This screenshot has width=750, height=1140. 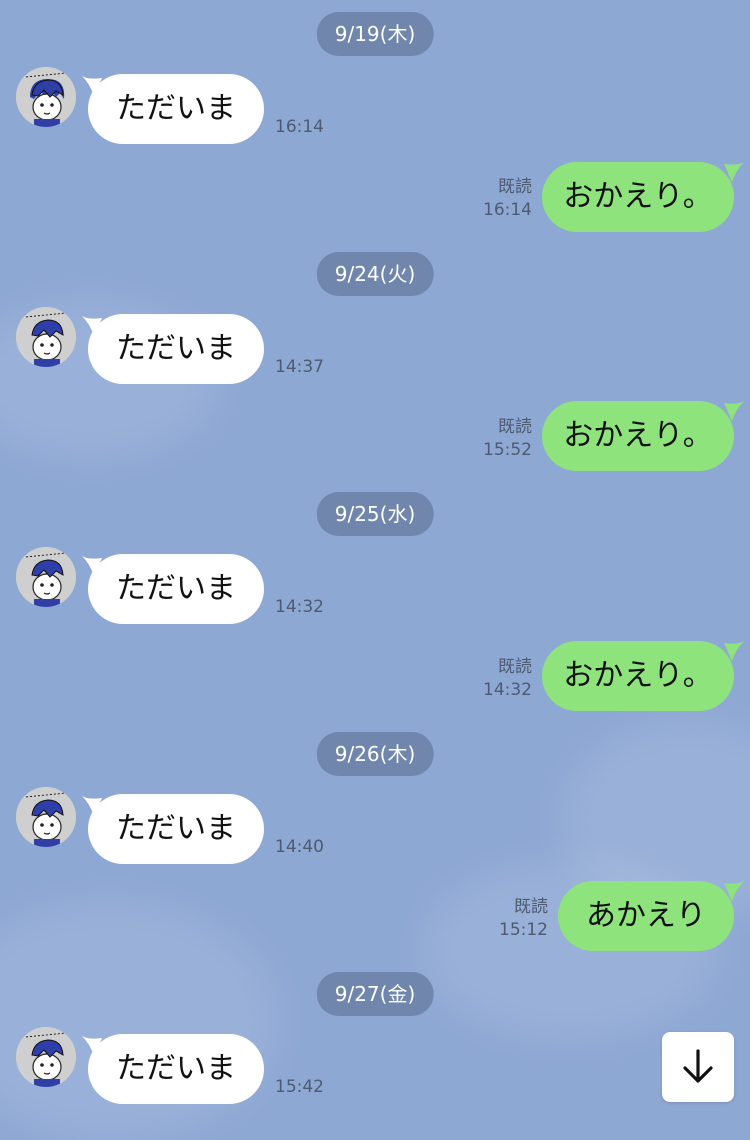 I want to click on date-separator: 9/24(火), so click(x=375, y=274).